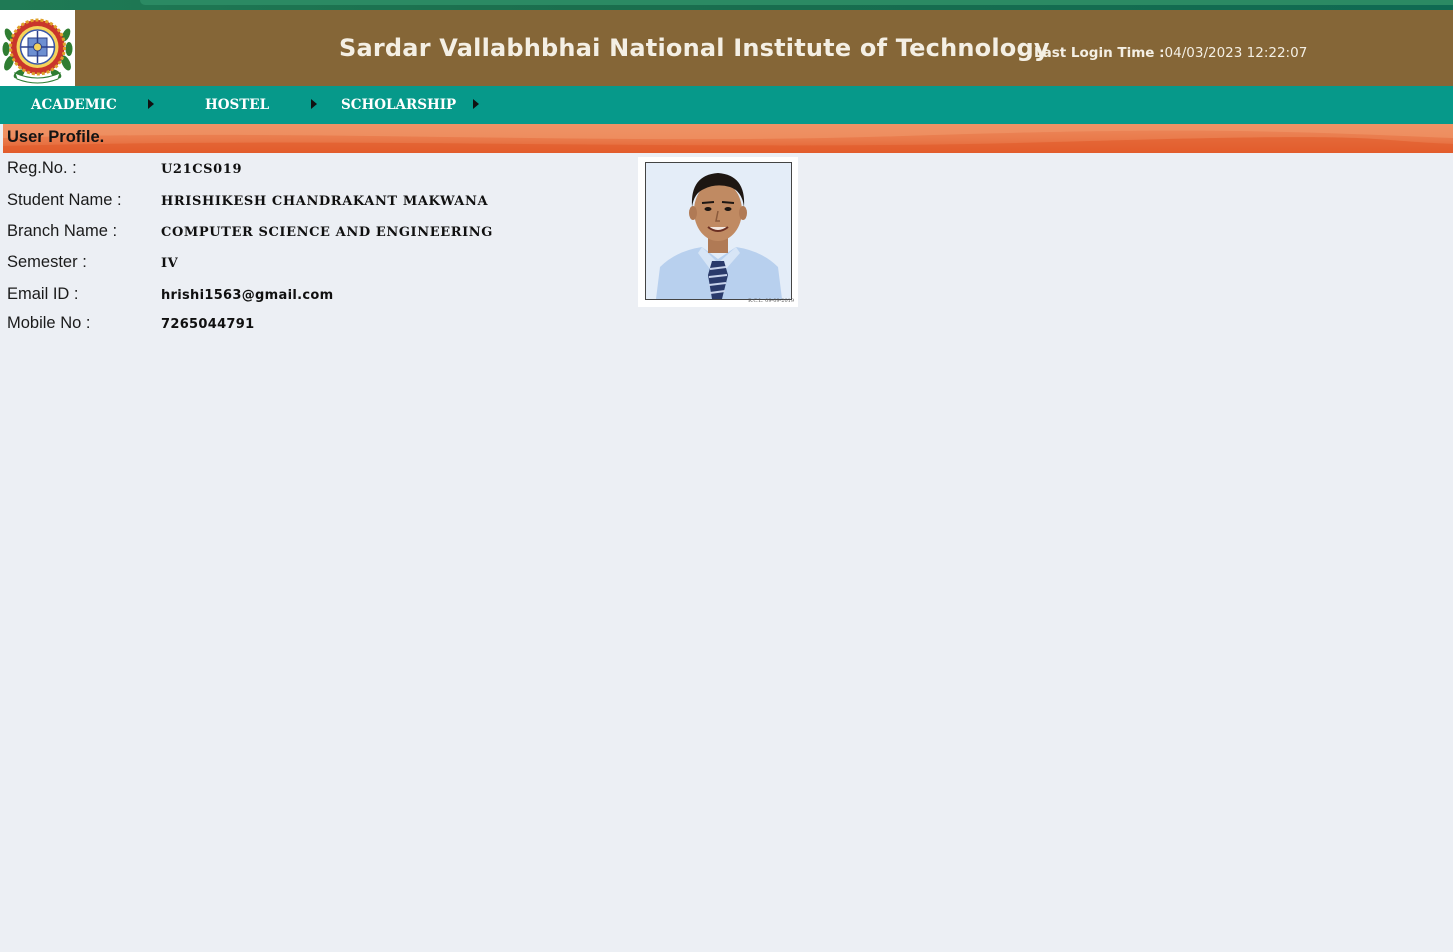 This screenshot has width=1453, height=952. I want to click on nav-item-academic: ACADEMIC, so click(74, 105).